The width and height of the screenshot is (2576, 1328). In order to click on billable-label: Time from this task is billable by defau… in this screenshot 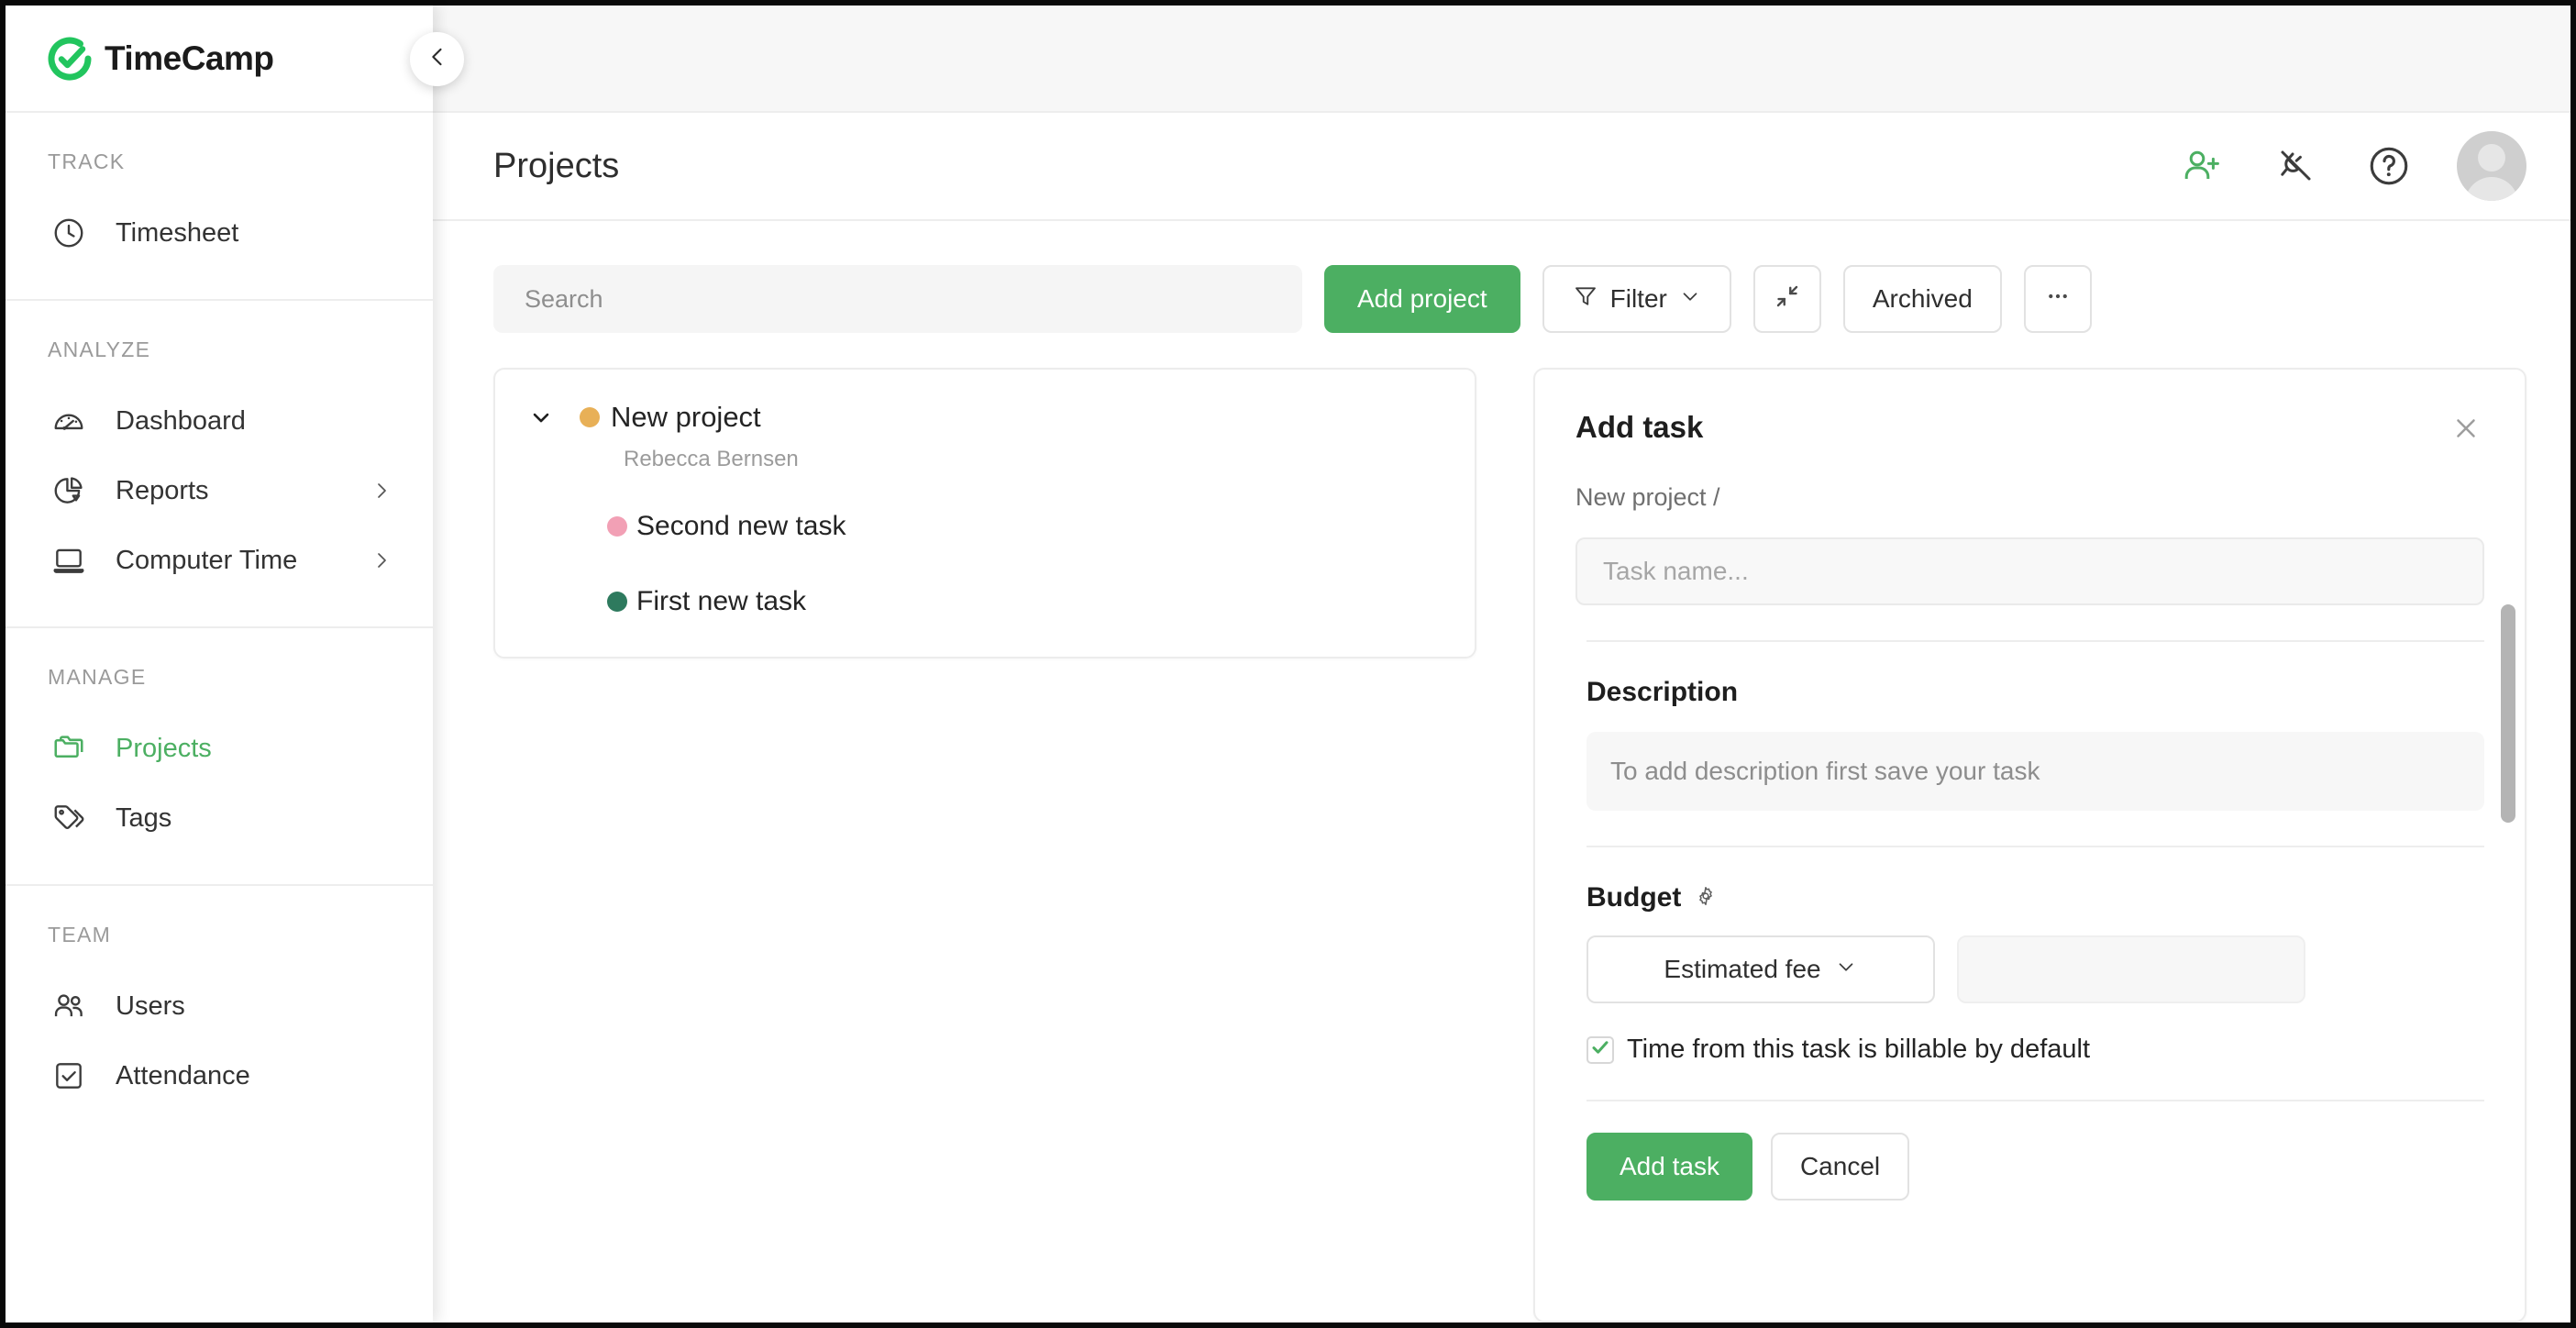, I will do `click(1859, 1049)`.